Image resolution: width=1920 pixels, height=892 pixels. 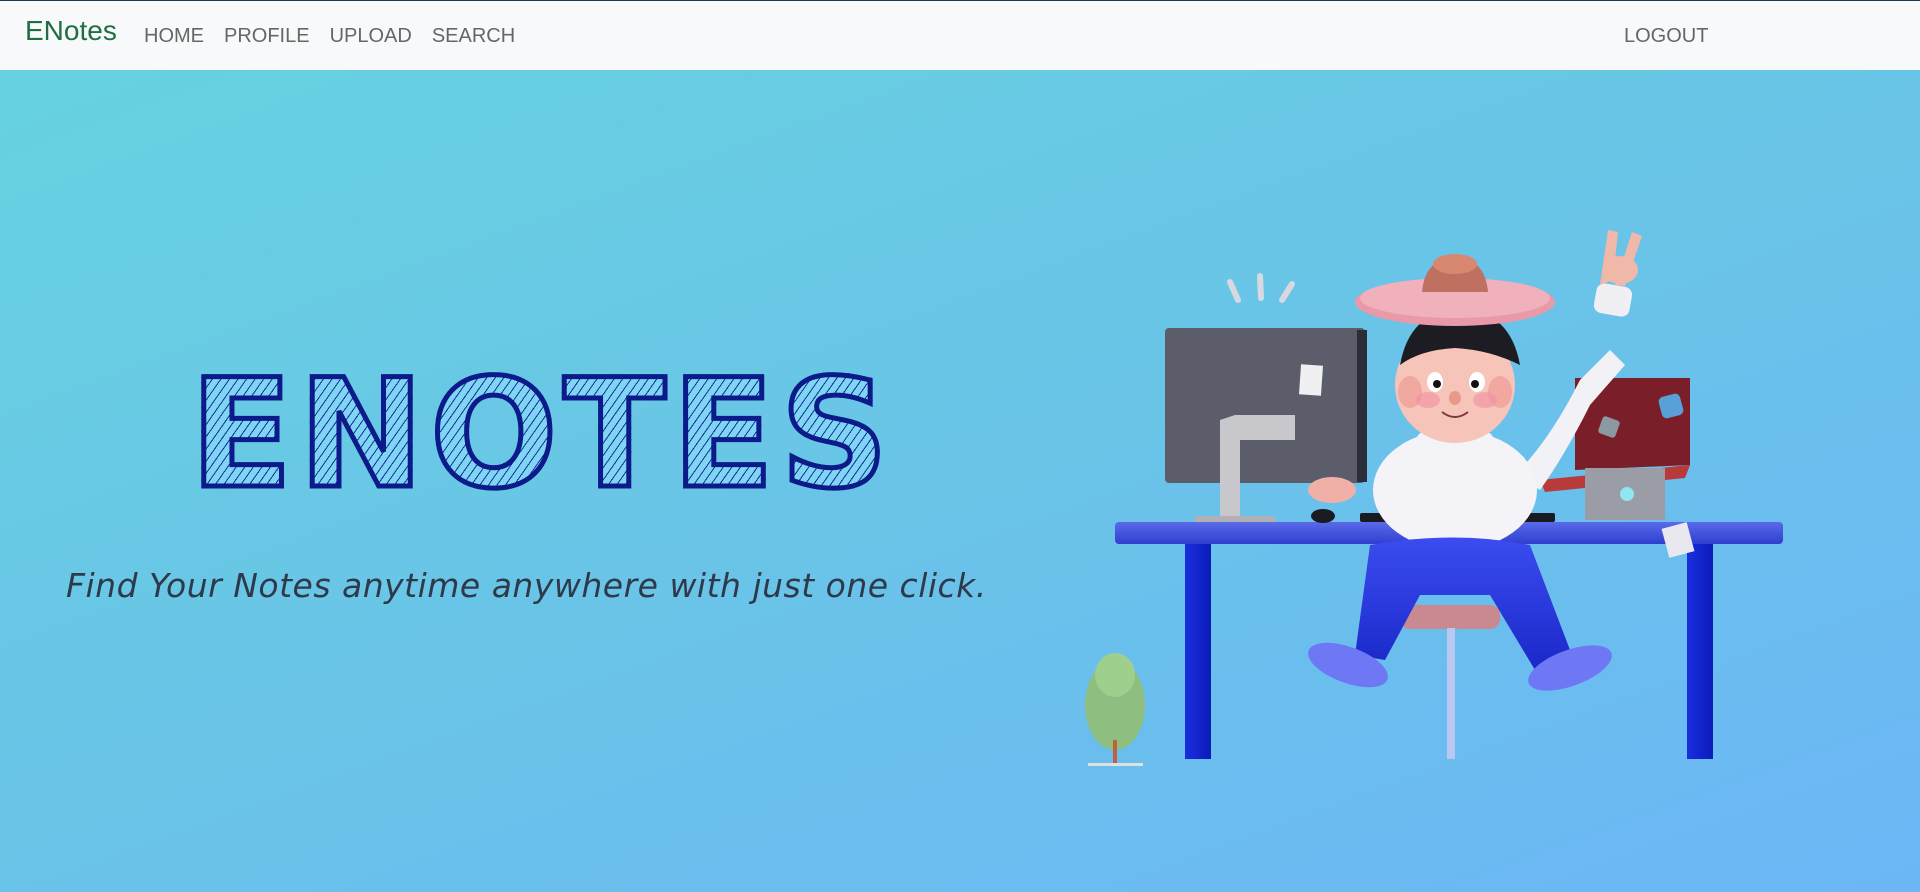 What do you see at coordinates (1261, 288) in the screenshot?
I see `excitement-marks-icon` at bounding box center [1261, 288].